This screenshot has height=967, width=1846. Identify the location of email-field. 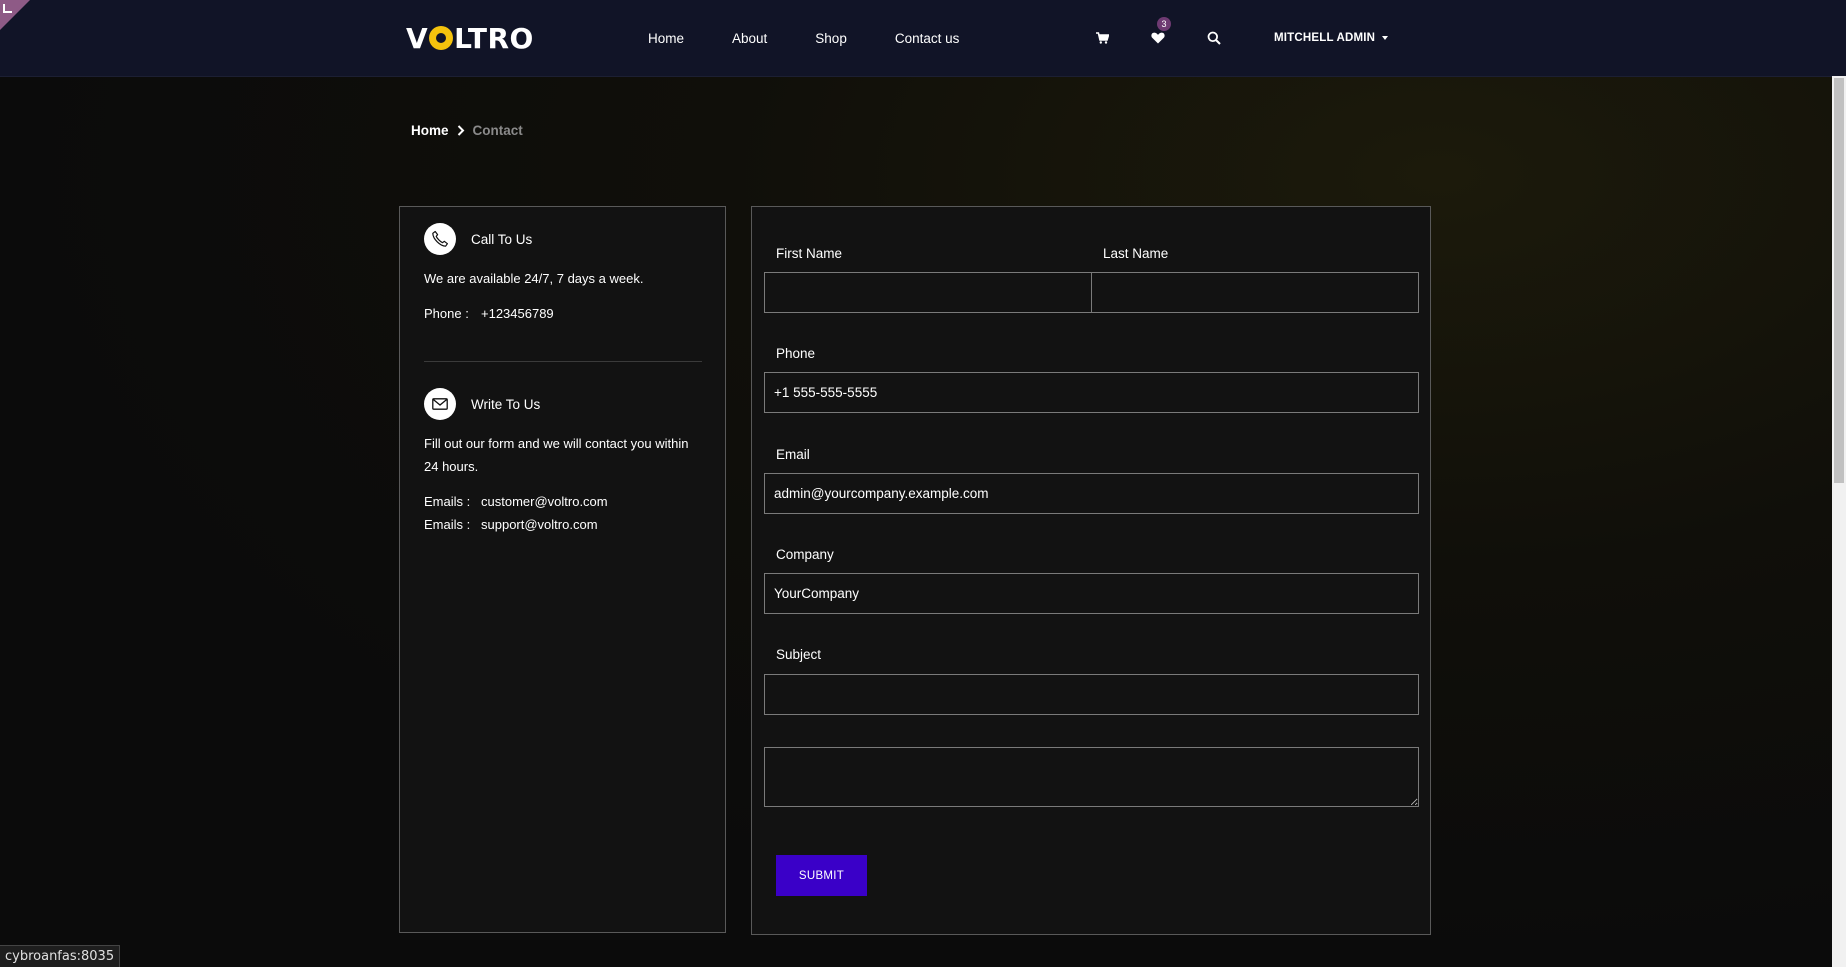
(1091, 493).